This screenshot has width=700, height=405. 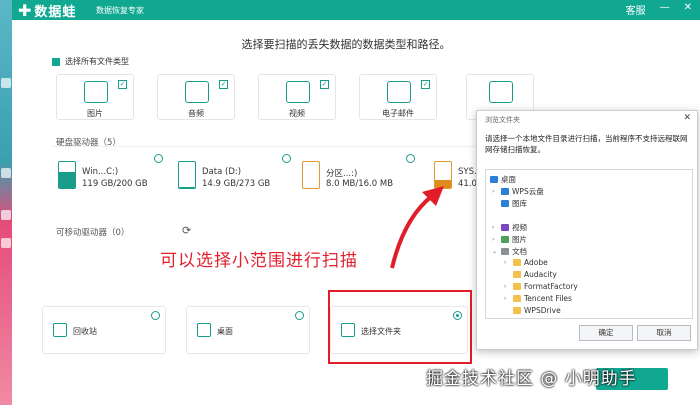 I want to click on tree-label: 文档, so click(x=519, y=251).